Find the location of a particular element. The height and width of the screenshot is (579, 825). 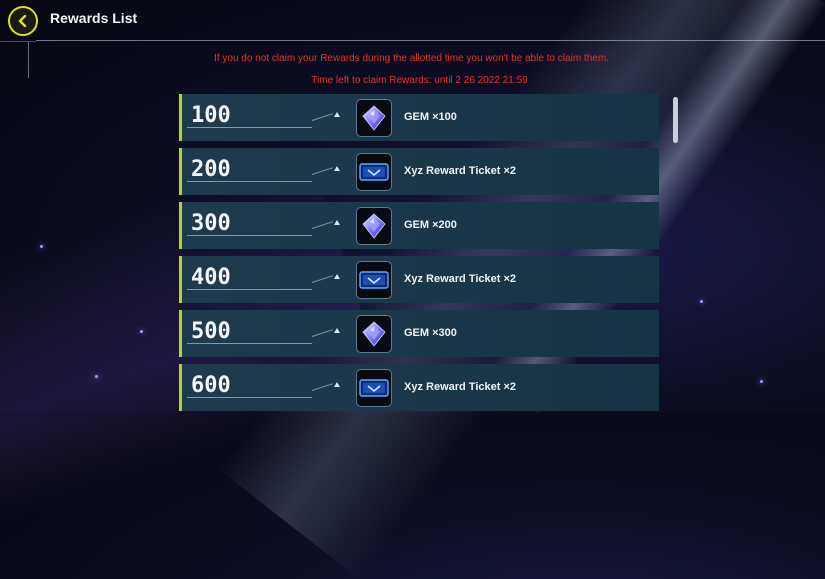

reward-row-400: 400 Xyz Reward Ticket ×2 is located at coordinates (419, 279).